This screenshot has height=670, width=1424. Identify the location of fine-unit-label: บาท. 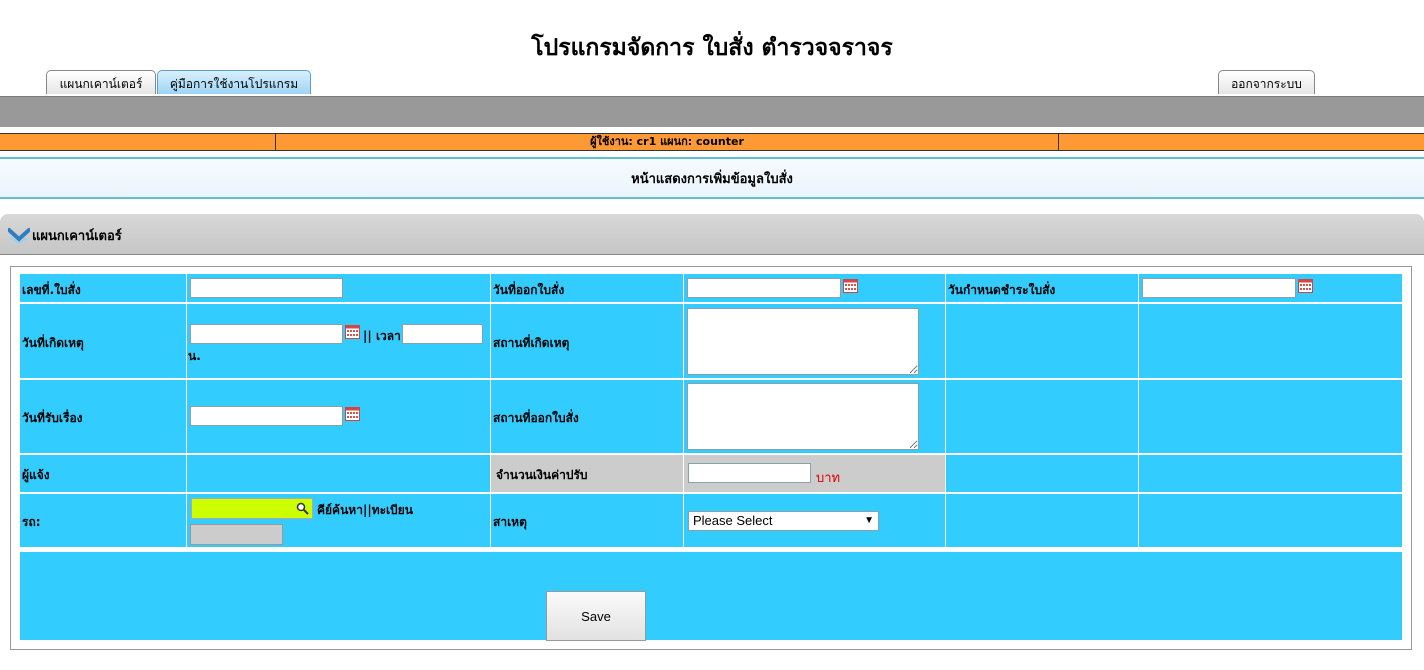
(828, 478).